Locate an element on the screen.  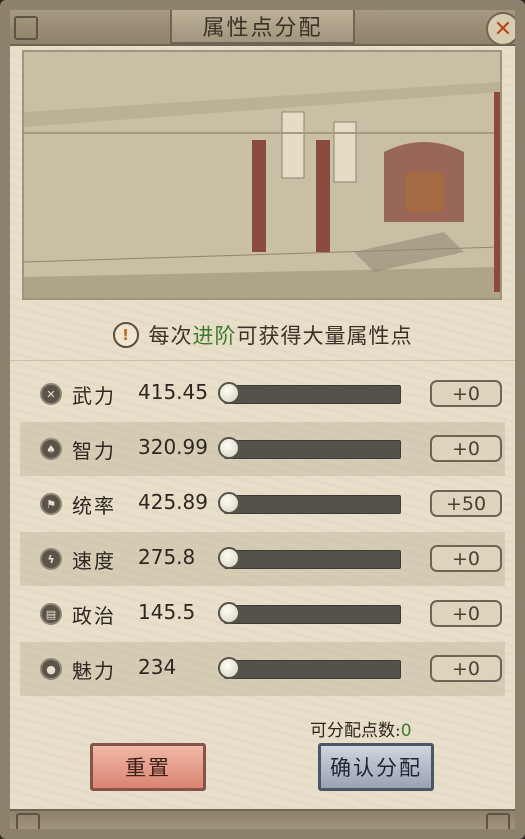
stat-name: 魅力 is located at coordinates (94, 671).